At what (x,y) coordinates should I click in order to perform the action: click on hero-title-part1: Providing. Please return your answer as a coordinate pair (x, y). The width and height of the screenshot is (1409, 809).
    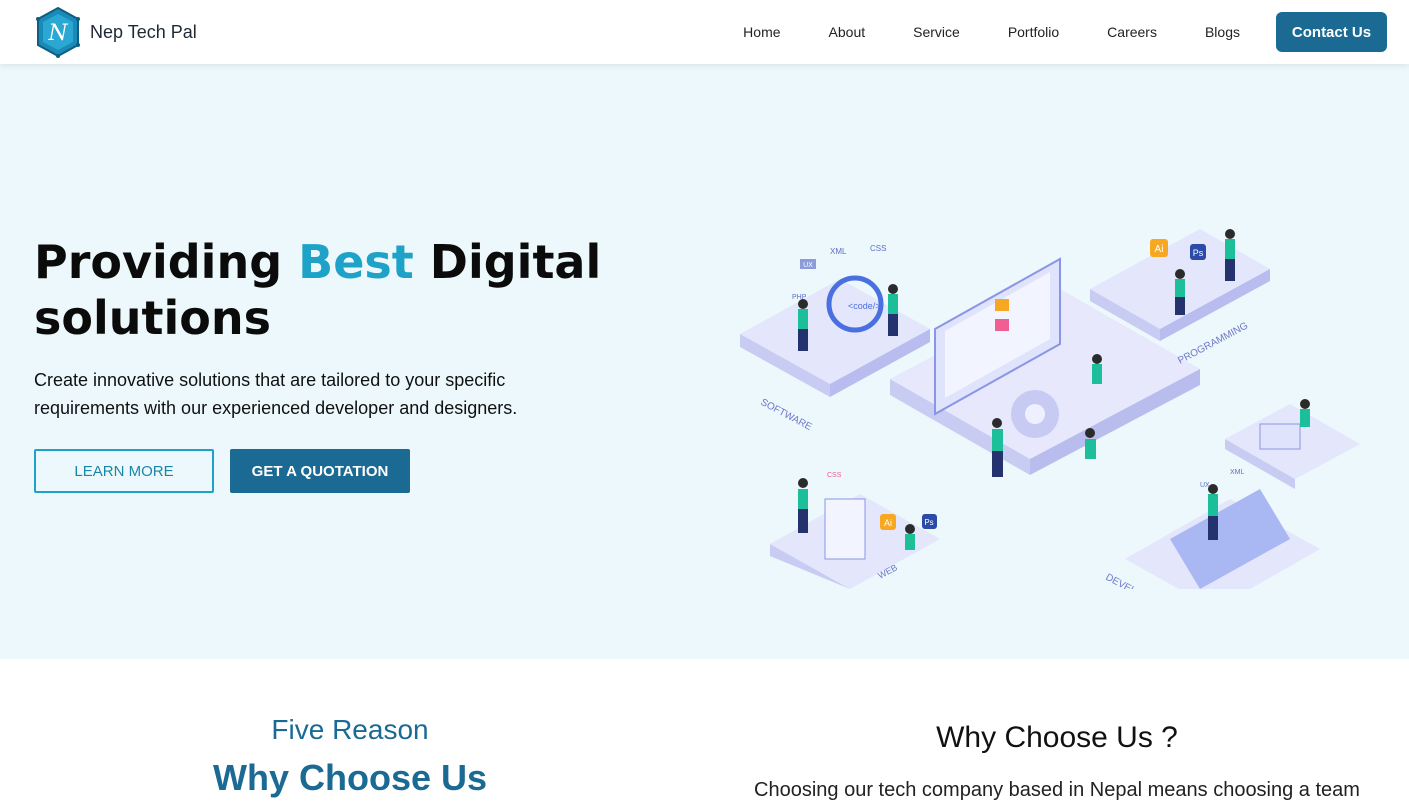
    Looking at the image, I should click on (166, 262).